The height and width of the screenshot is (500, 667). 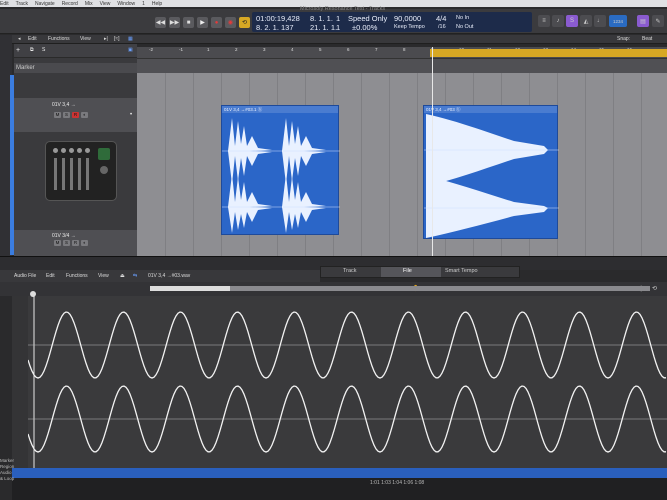 I want to click on audio-region-1: 01V 3,4 →#03.1 ⓑ, so click(x=280, y=170).